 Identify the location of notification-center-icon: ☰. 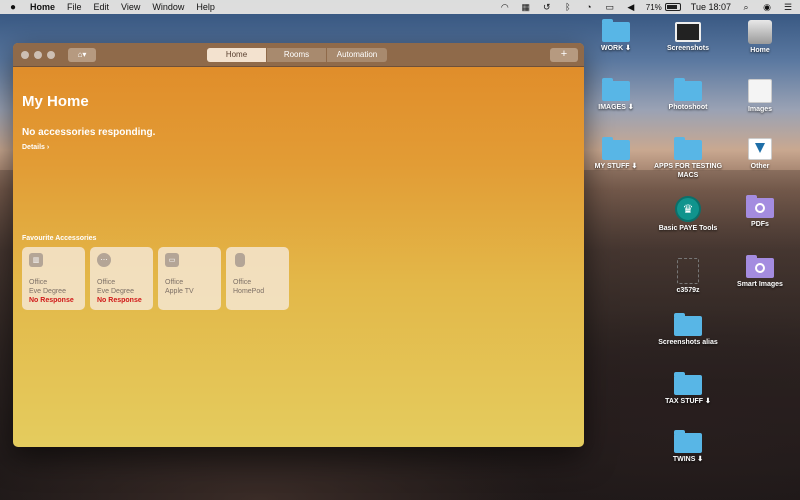
(788, 7).